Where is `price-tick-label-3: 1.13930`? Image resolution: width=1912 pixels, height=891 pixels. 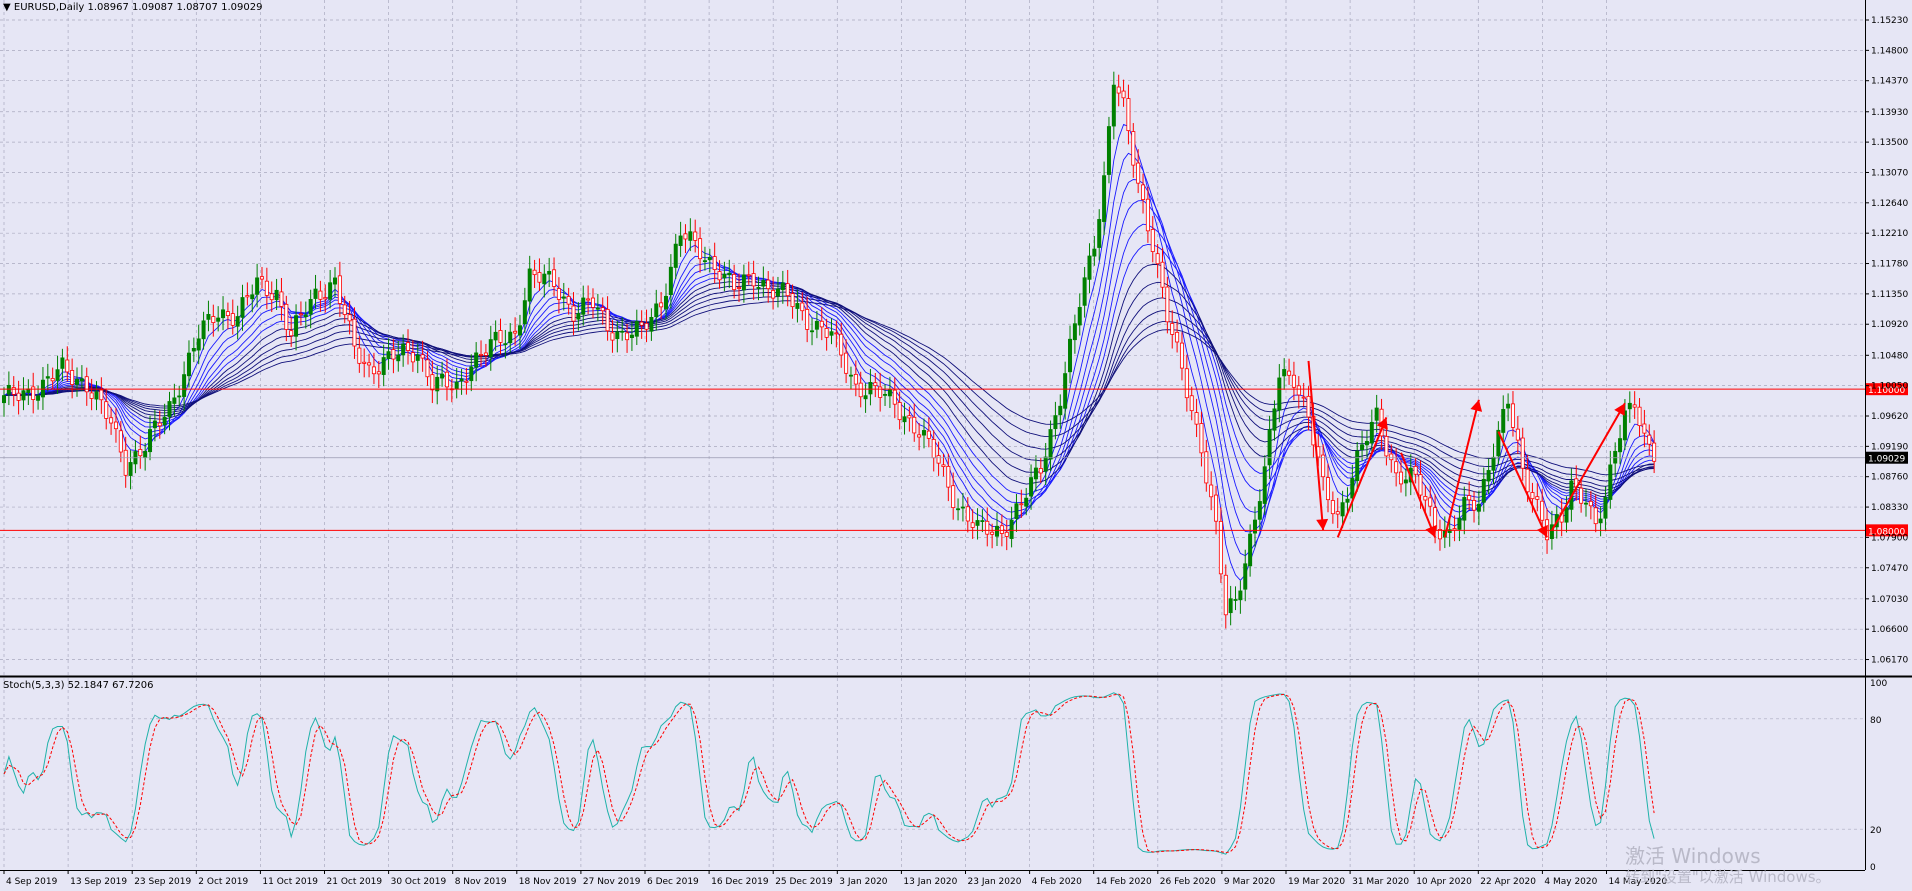
price-tick-label-3: 1.13930 is located at coordinates (1889, 113).